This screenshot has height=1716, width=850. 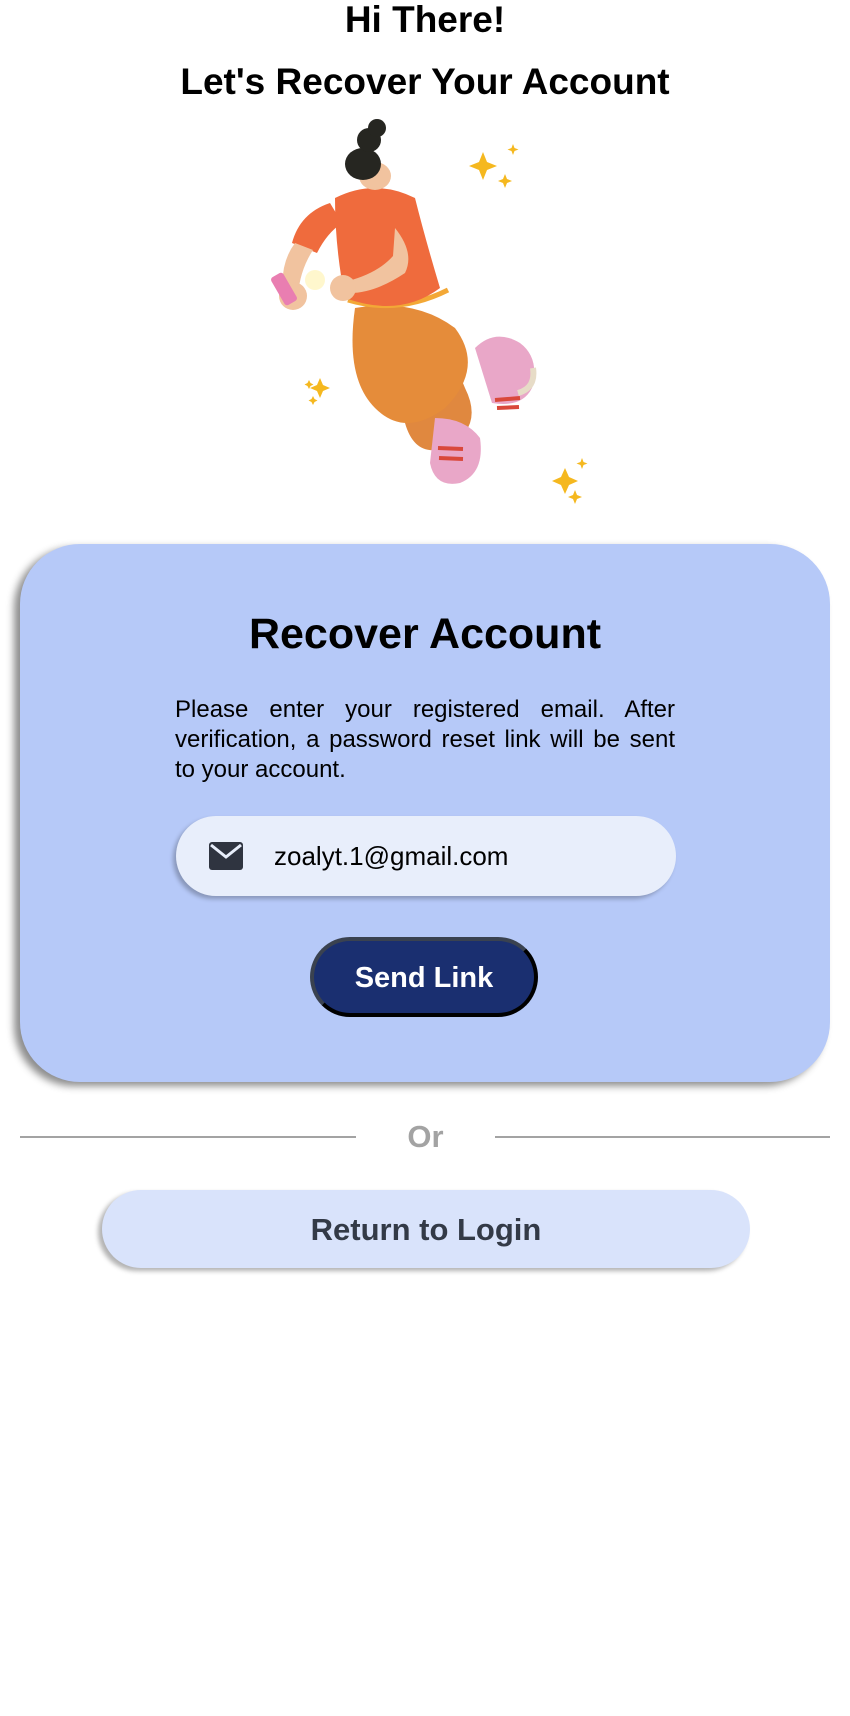 What do you see at coordinates (425, 634) in the screenshot?
I see `card-title: Recover Account` at bounding box center [425, 634].